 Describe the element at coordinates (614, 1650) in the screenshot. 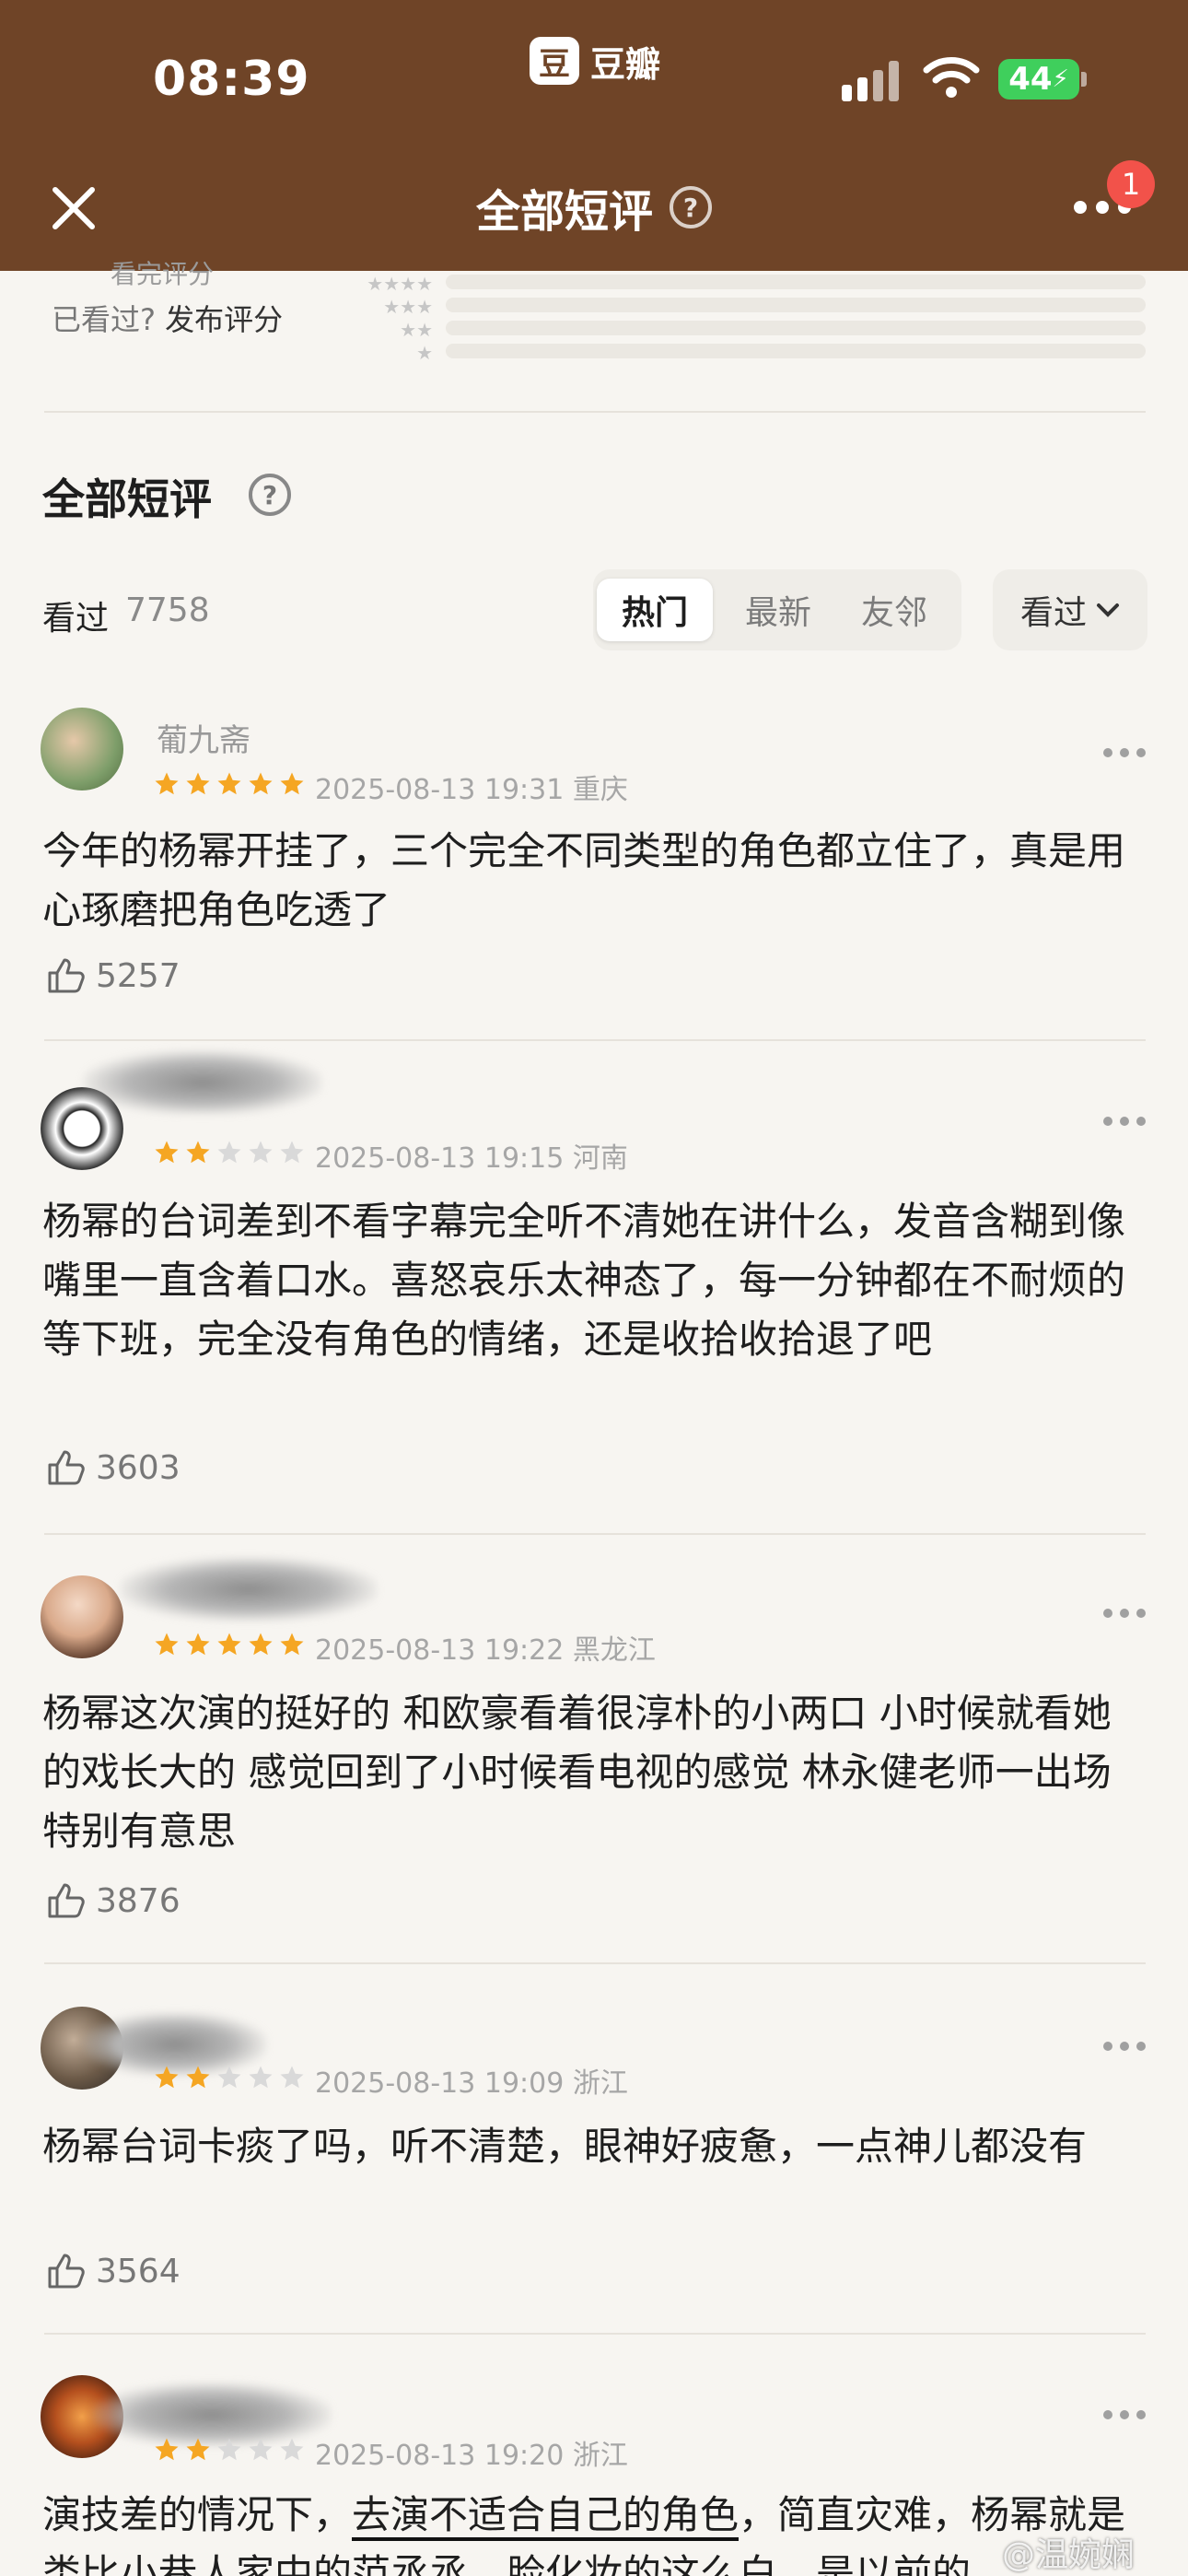

I see `review-location: 黑龙江` at that location.